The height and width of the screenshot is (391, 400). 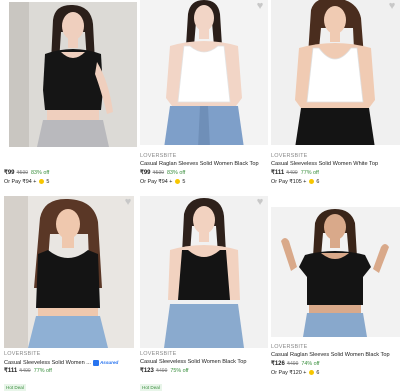 I want to click on product-discount: 74% off, so click(x=310, y=364).